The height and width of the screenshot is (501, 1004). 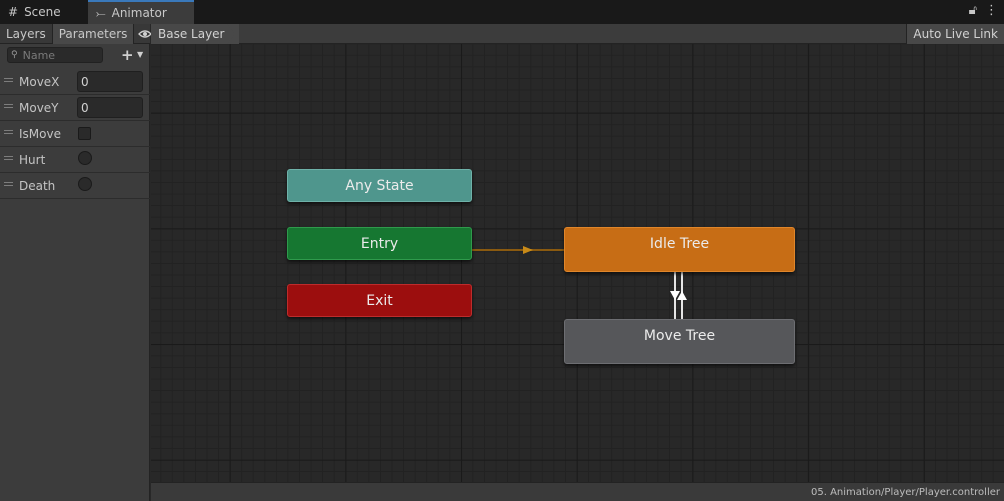 I want to click on tab-scene-label: Scene, so click(x=42, y=12).